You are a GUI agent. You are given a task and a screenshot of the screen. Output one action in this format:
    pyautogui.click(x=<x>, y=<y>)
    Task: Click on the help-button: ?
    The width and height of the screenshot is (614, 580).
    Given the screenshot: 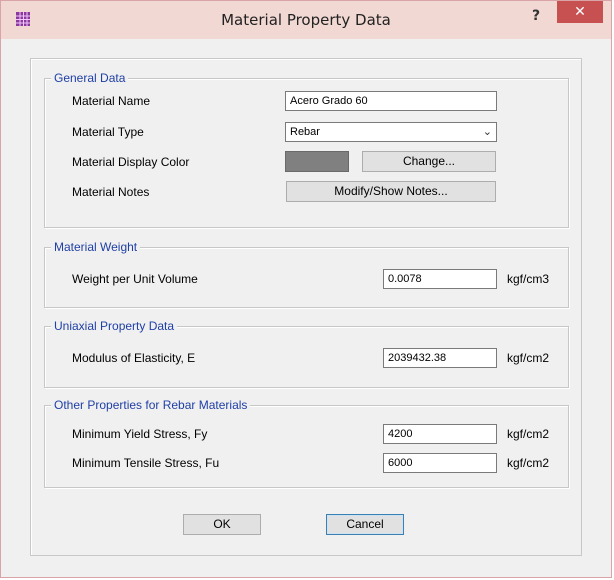 What is the action you would take?
    pyautogui.click(x=536, y=16)
    